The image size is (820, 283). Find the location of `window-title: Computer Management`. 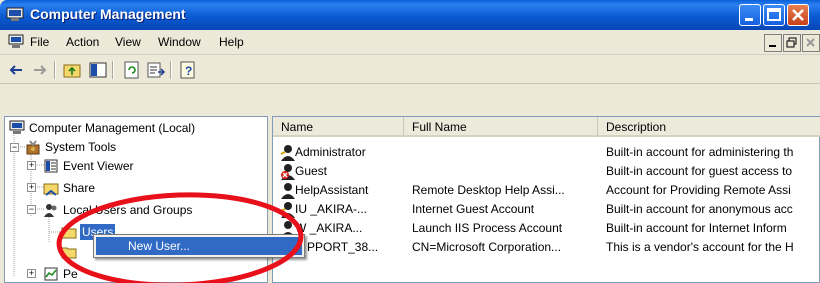

window-title: Computer Management is located at coordinates (108, 14).